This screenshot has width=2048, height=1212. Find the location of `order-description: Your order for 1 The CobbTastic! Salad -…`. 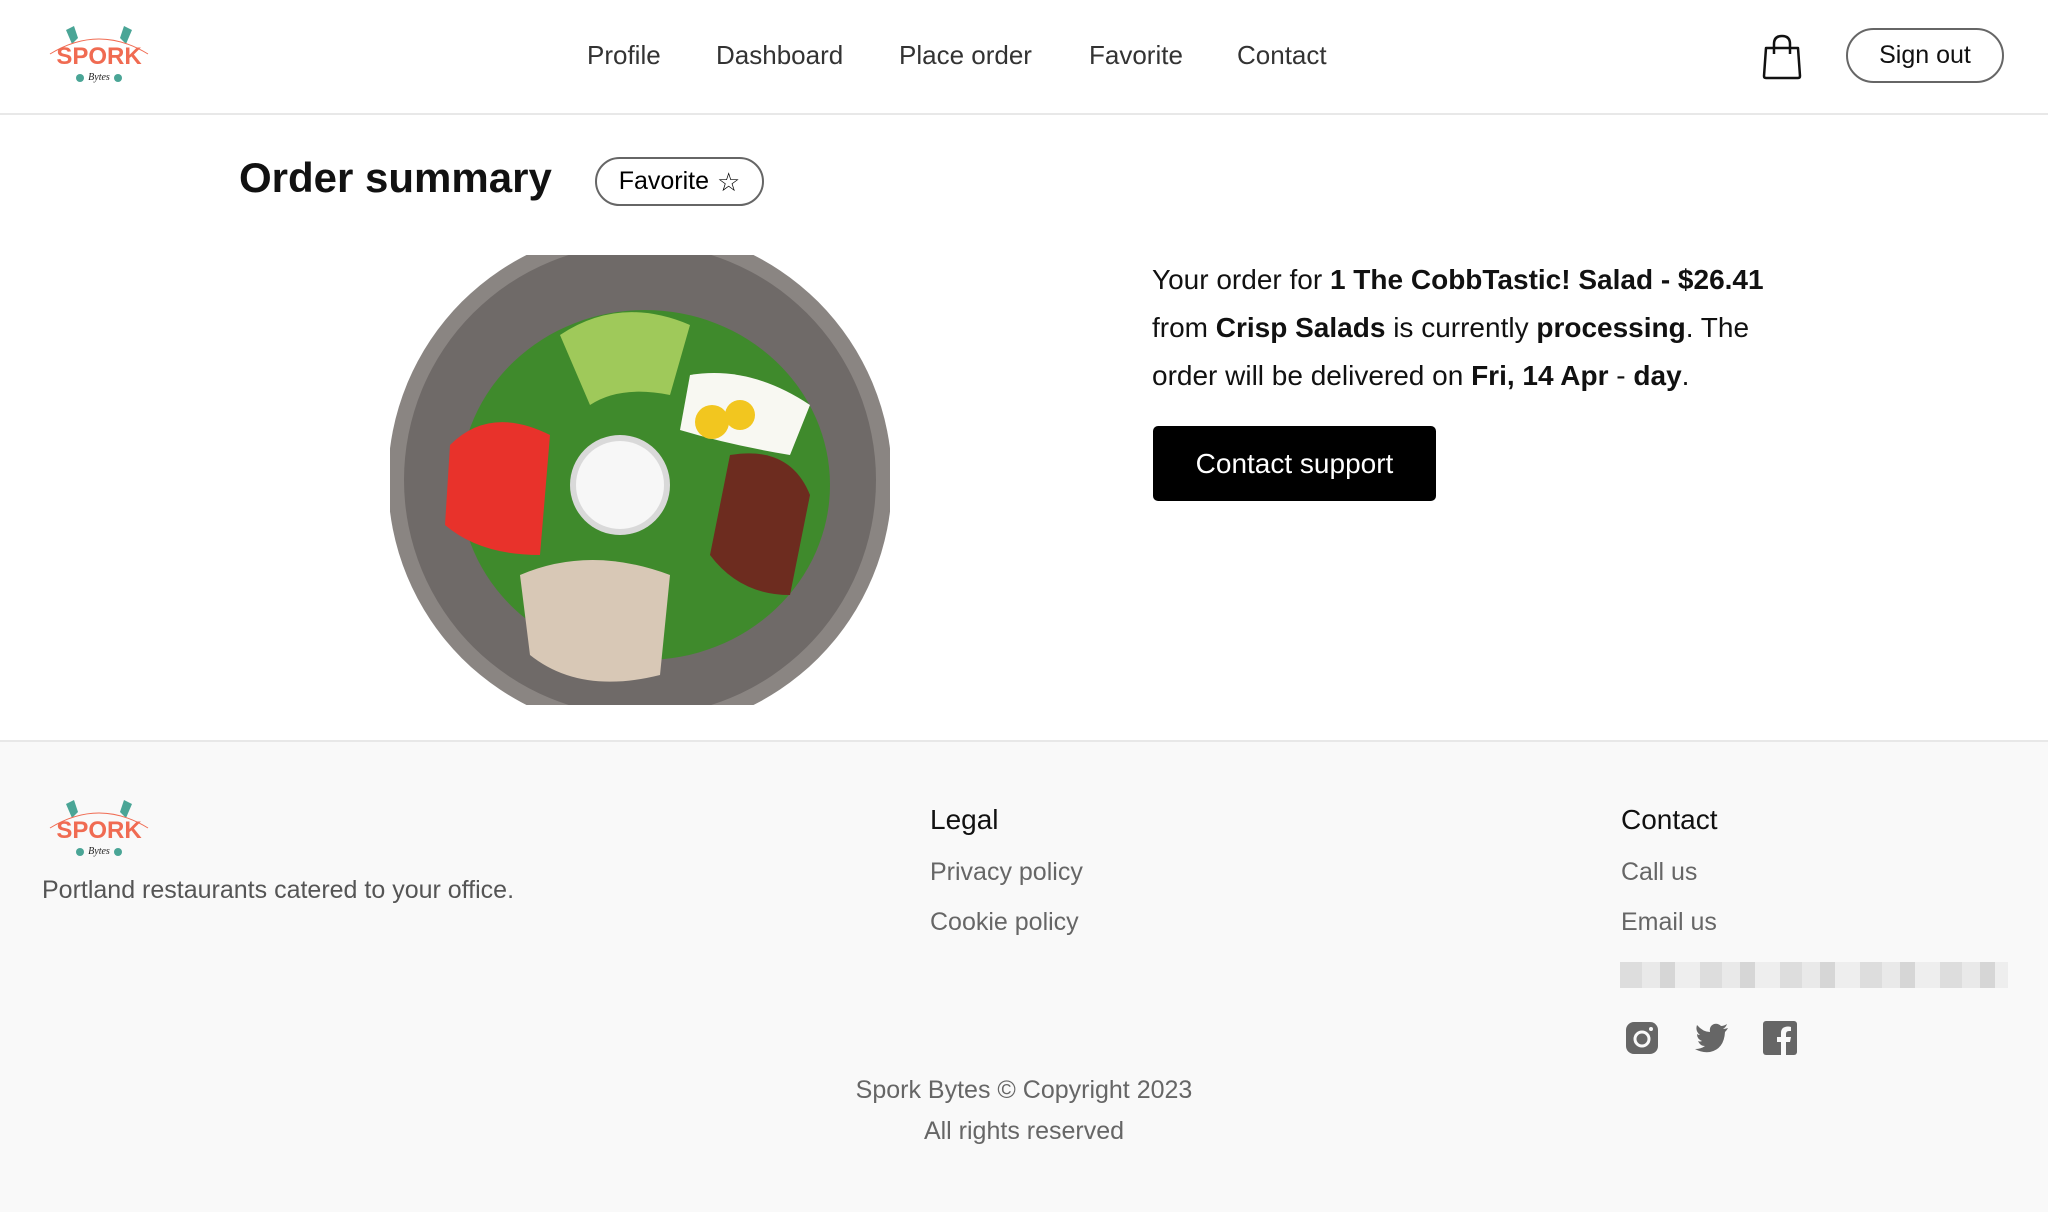

order-description: Your order for 1 The CobbTastic! Salad -… is located at coordinates (1458, 327).